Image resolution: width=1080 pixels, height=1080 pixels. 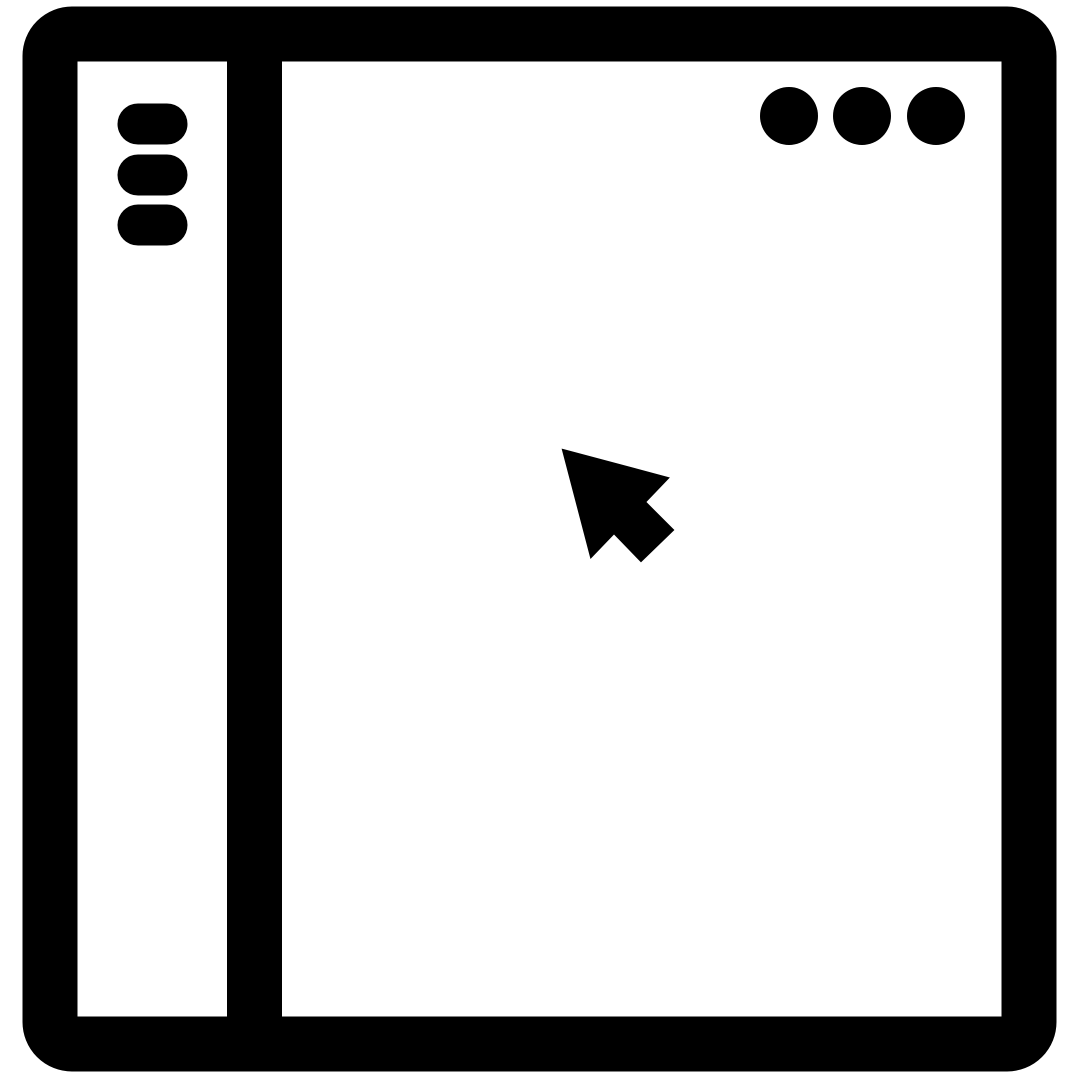 What do you see at coordinates (618, 505) in the screenshot?
I see `mouse-pointer-icon` at bounding box center [618, 505].